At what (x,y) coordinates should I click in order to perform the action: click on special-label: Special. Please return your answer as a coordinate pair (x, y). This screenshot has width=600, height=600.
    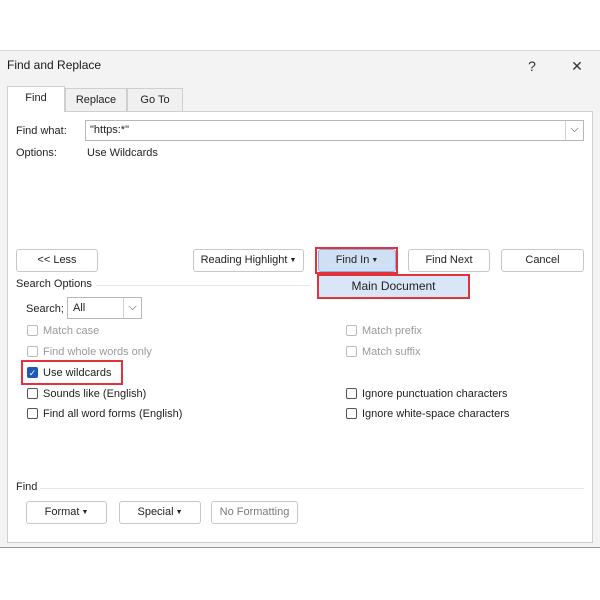
    Looking at the image, I should click on (155, 512).